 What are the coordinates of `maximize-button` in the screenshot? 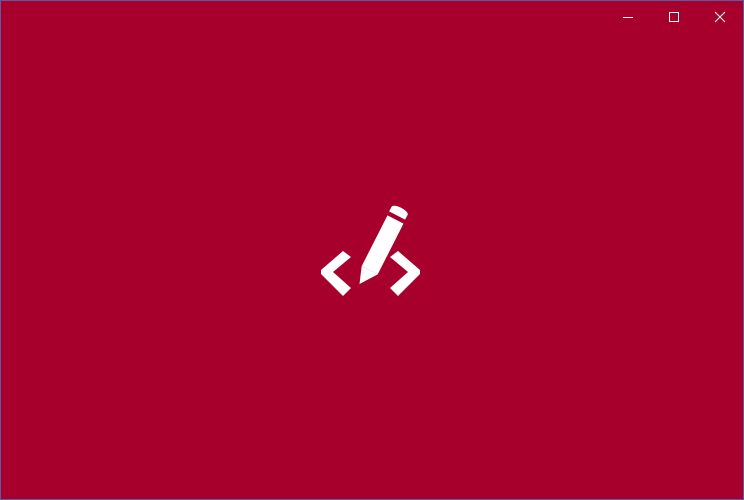 It's located at (674, 17).